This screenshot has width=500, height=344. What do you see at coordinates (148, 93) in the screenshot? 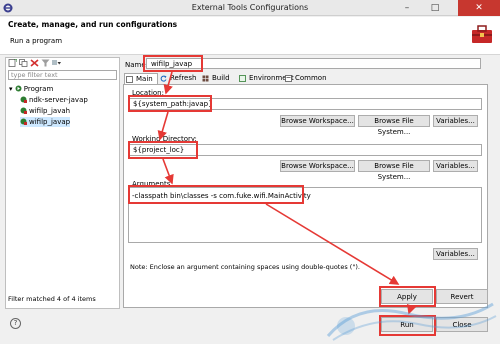
I see `location-label: Location:` at bounding box center [148, 93].